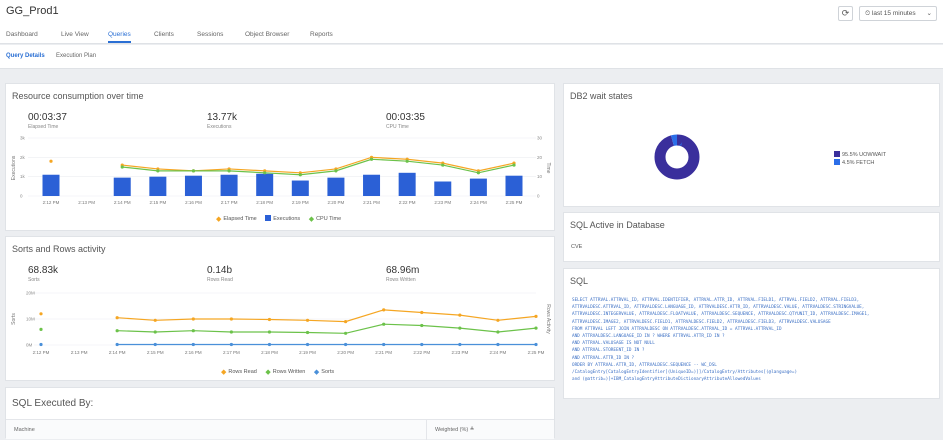  I want to click on data-point-elapsed-time, so click(51, 161).